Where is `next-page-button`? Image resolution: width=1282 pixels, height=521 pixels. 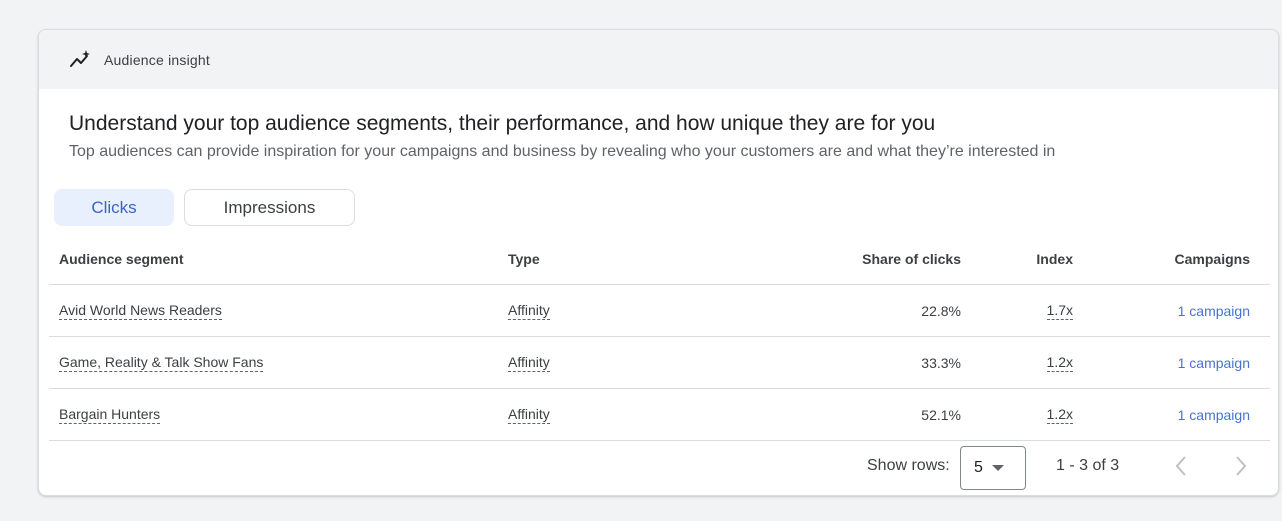
next-page-button is located at coordinates (1241, 466).